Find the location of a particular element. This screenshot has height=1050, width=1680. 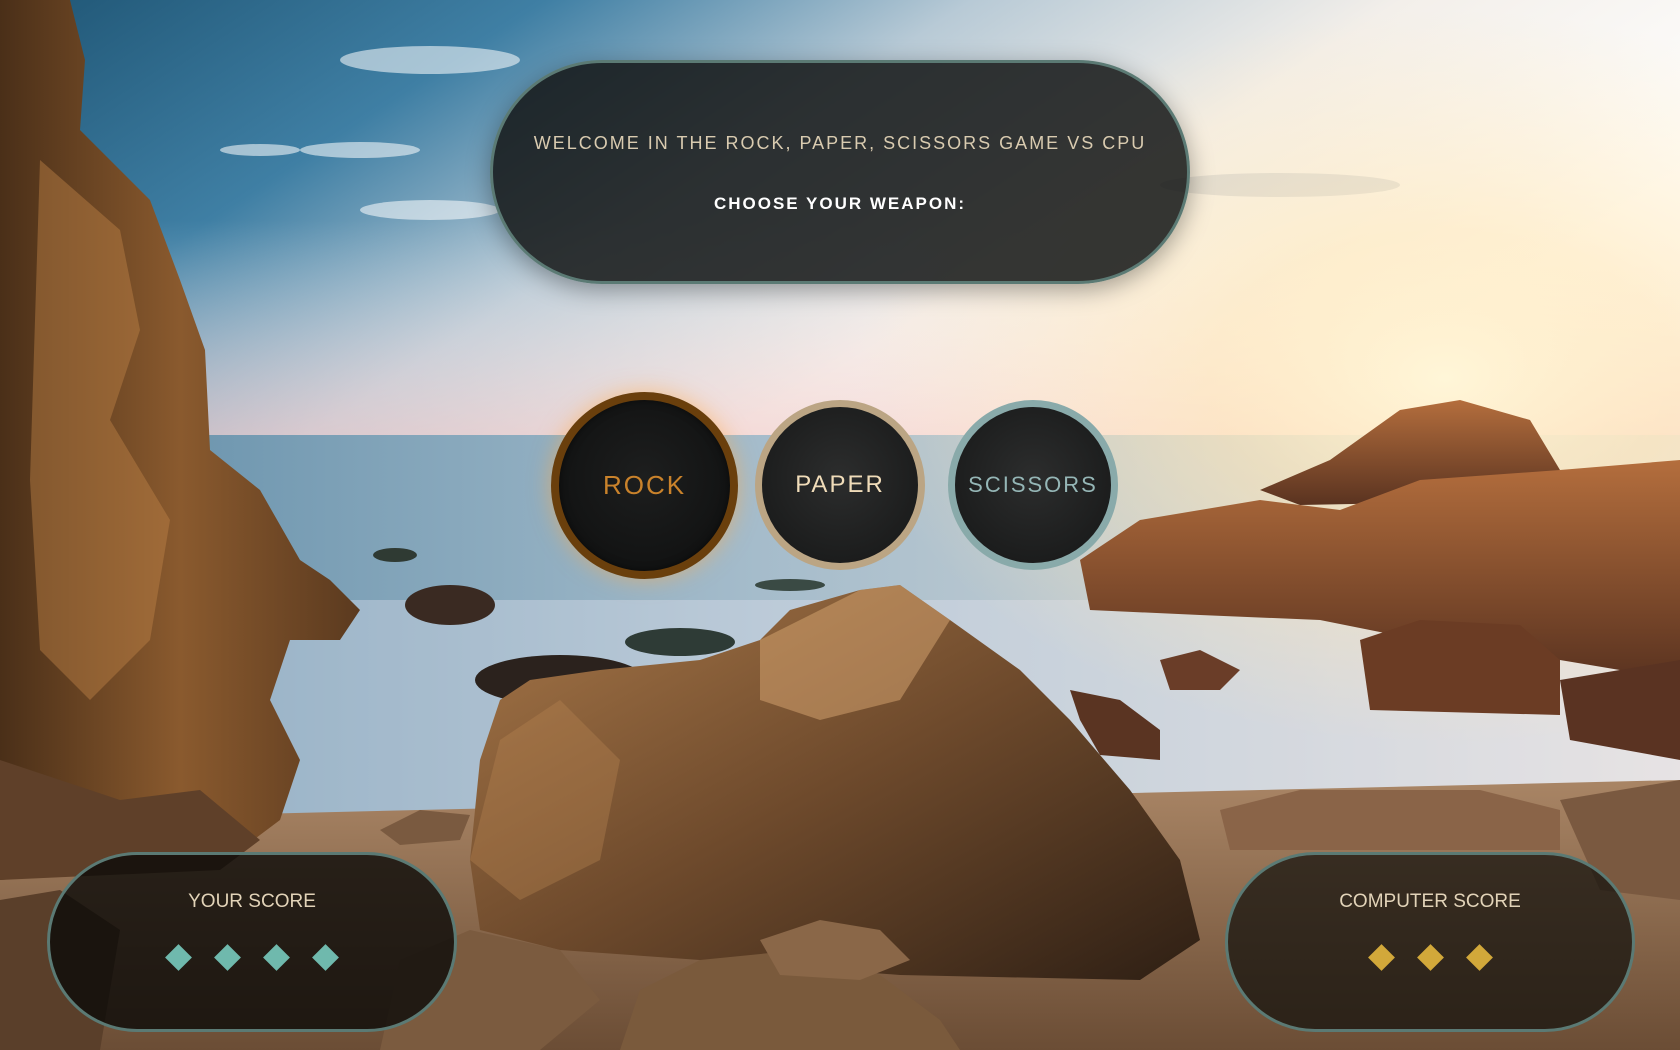

scissors-button: SCISSORS is located at coordinates (1033, 485).